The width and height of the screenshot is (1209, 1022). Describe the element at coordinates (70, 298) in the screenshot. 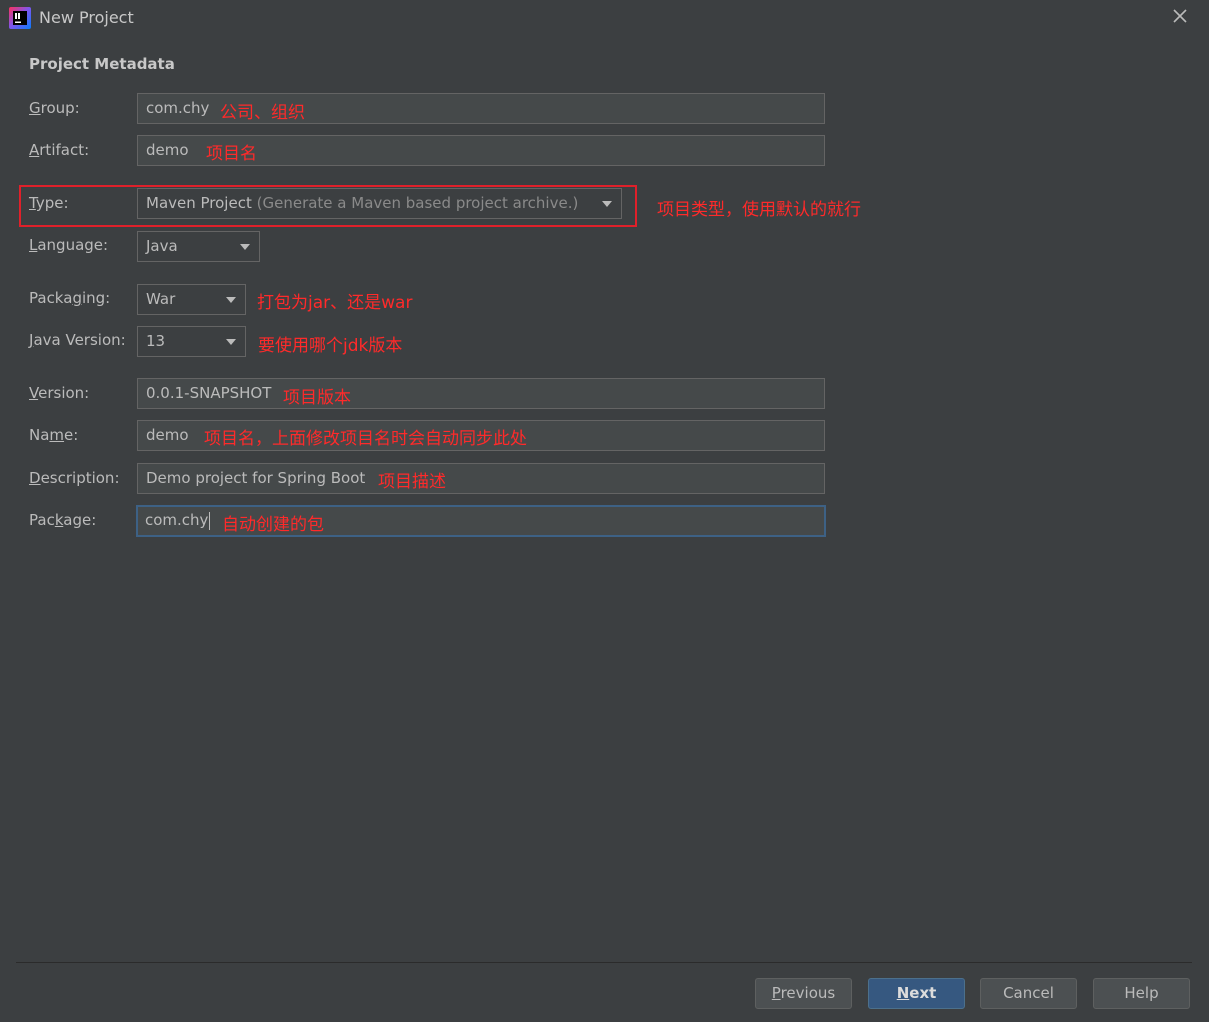

I see `packaging-label: Packaging:` at that location.